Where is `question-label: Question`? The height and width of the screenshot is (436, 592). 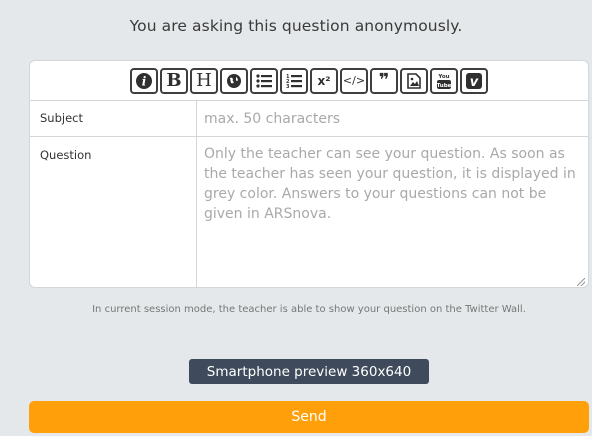
question-label: Question is located at coordinates (113, 212).